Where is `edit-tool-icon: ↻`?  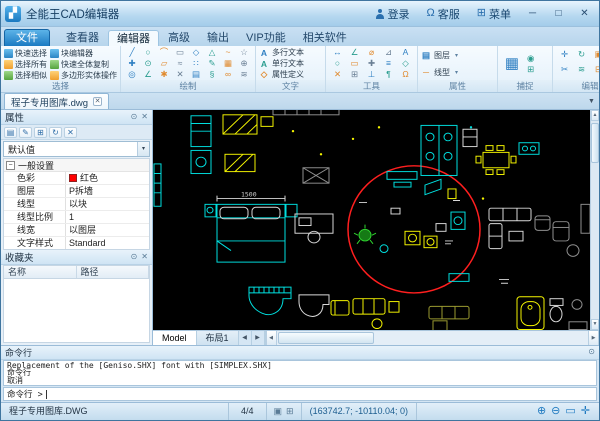 edit-tool-icon: ↻ is located at coordinates (581, 56).